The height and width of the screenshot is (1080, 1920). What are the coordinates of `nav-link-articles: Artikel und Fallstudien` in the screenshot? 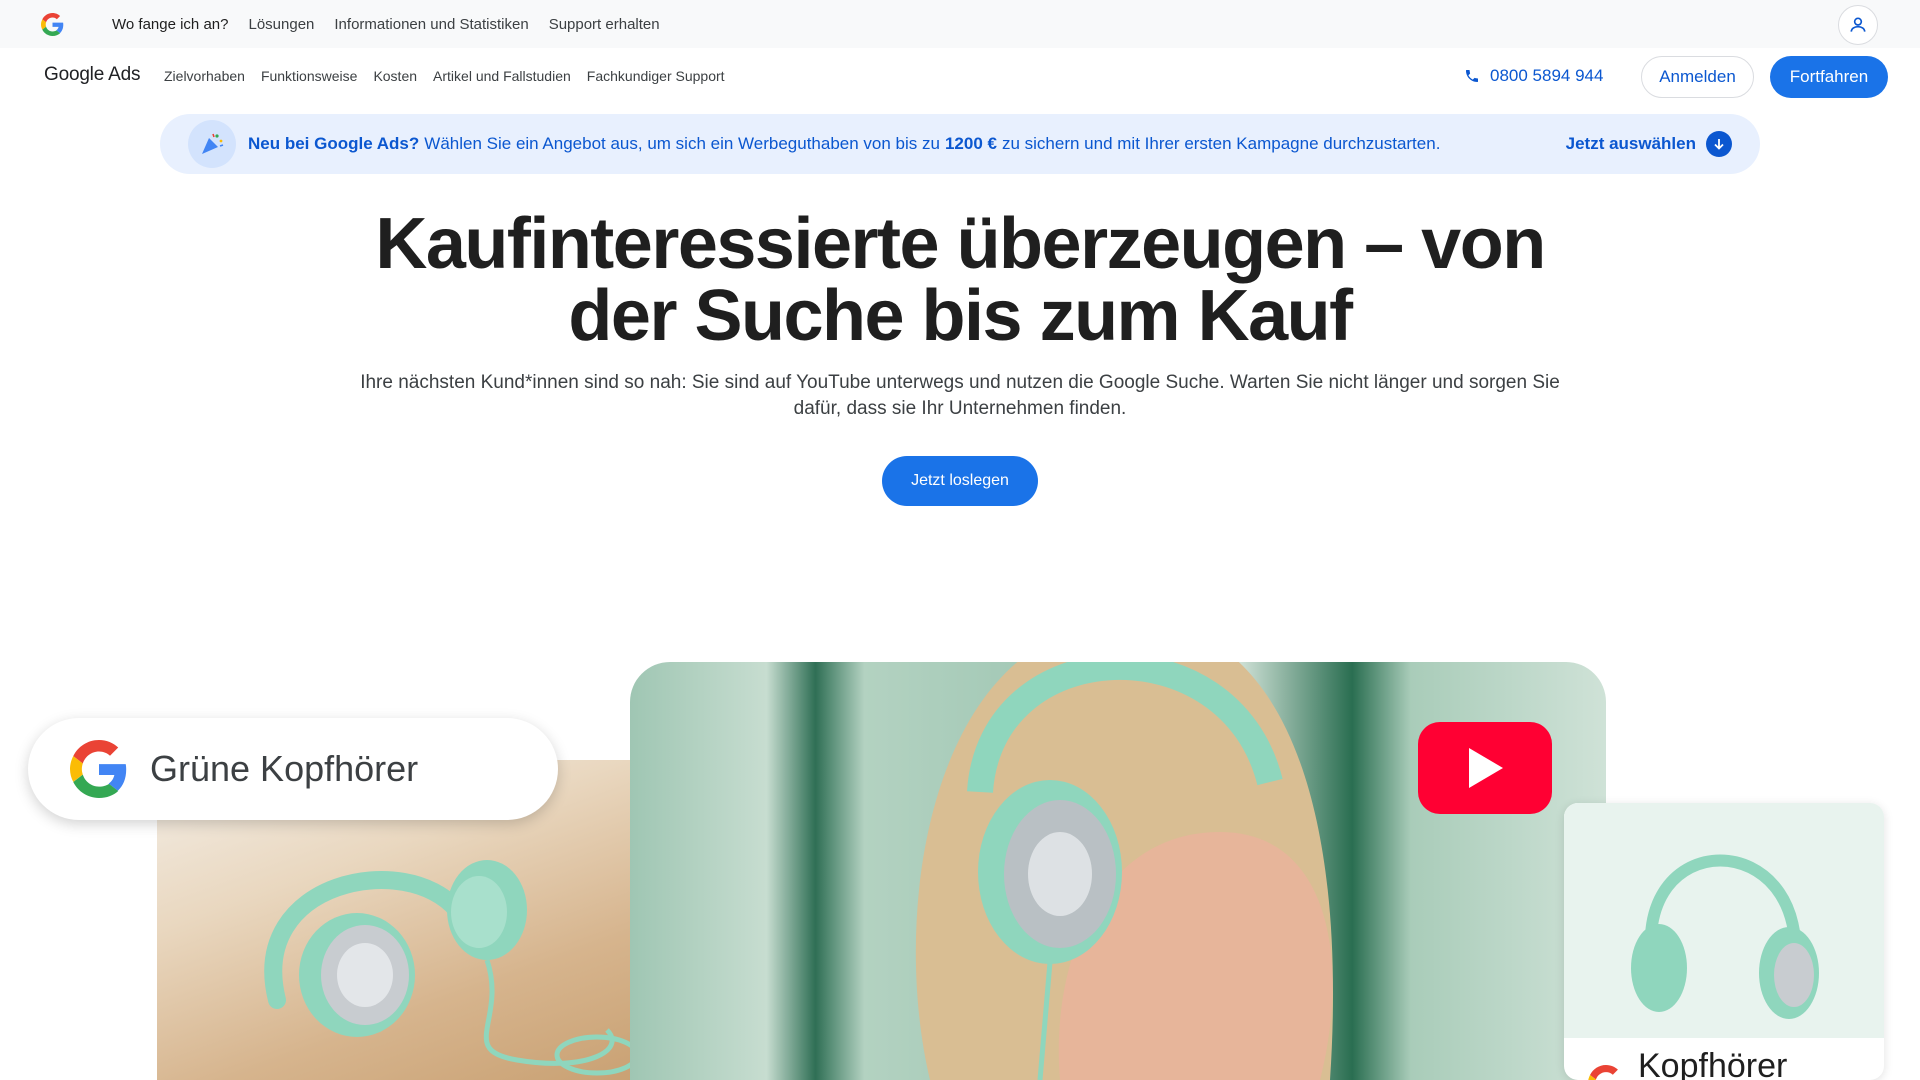 It's located at (502, 76).